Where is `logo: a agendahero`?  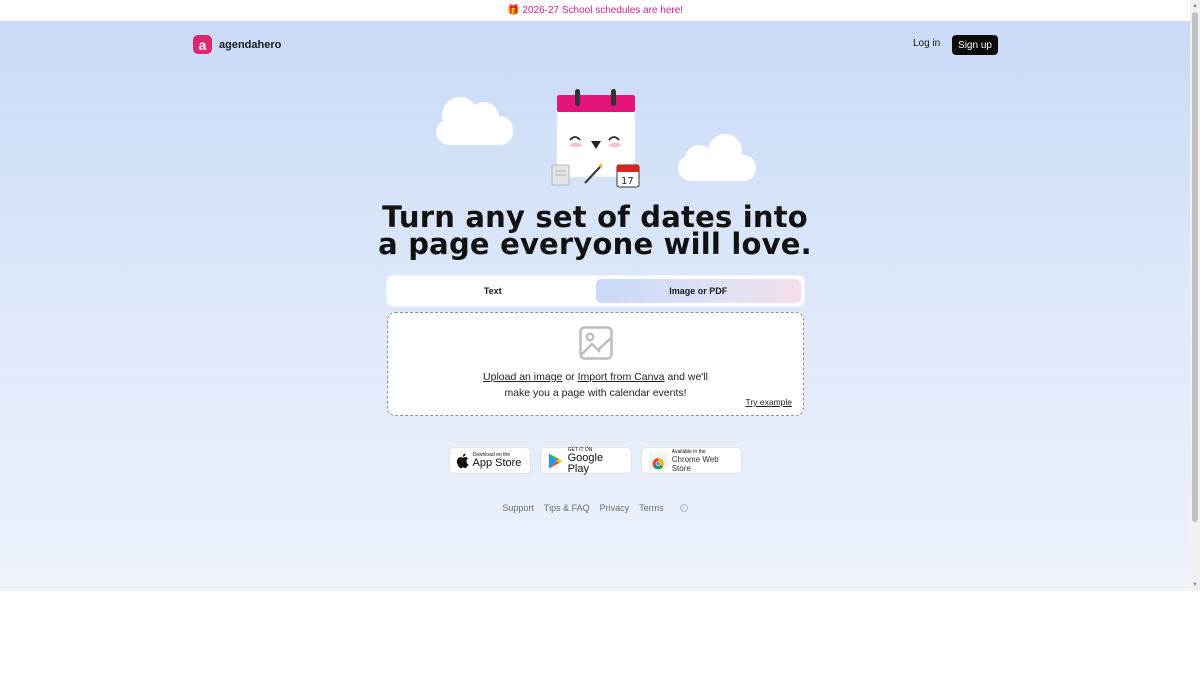
logo: a agendahero is located at coordinates (237, 44).